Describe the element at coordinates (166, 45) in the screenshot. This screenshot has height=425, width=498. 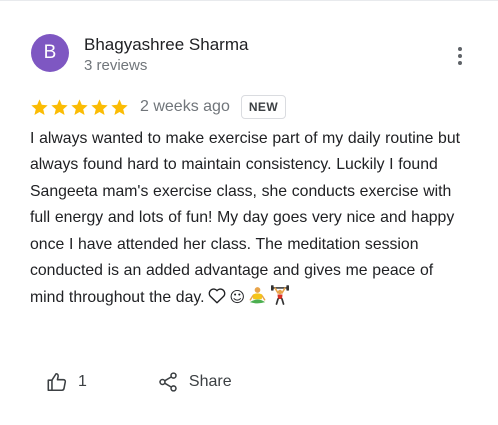
I see `reviewer-name: Bhagyashree Sharma` at that location.